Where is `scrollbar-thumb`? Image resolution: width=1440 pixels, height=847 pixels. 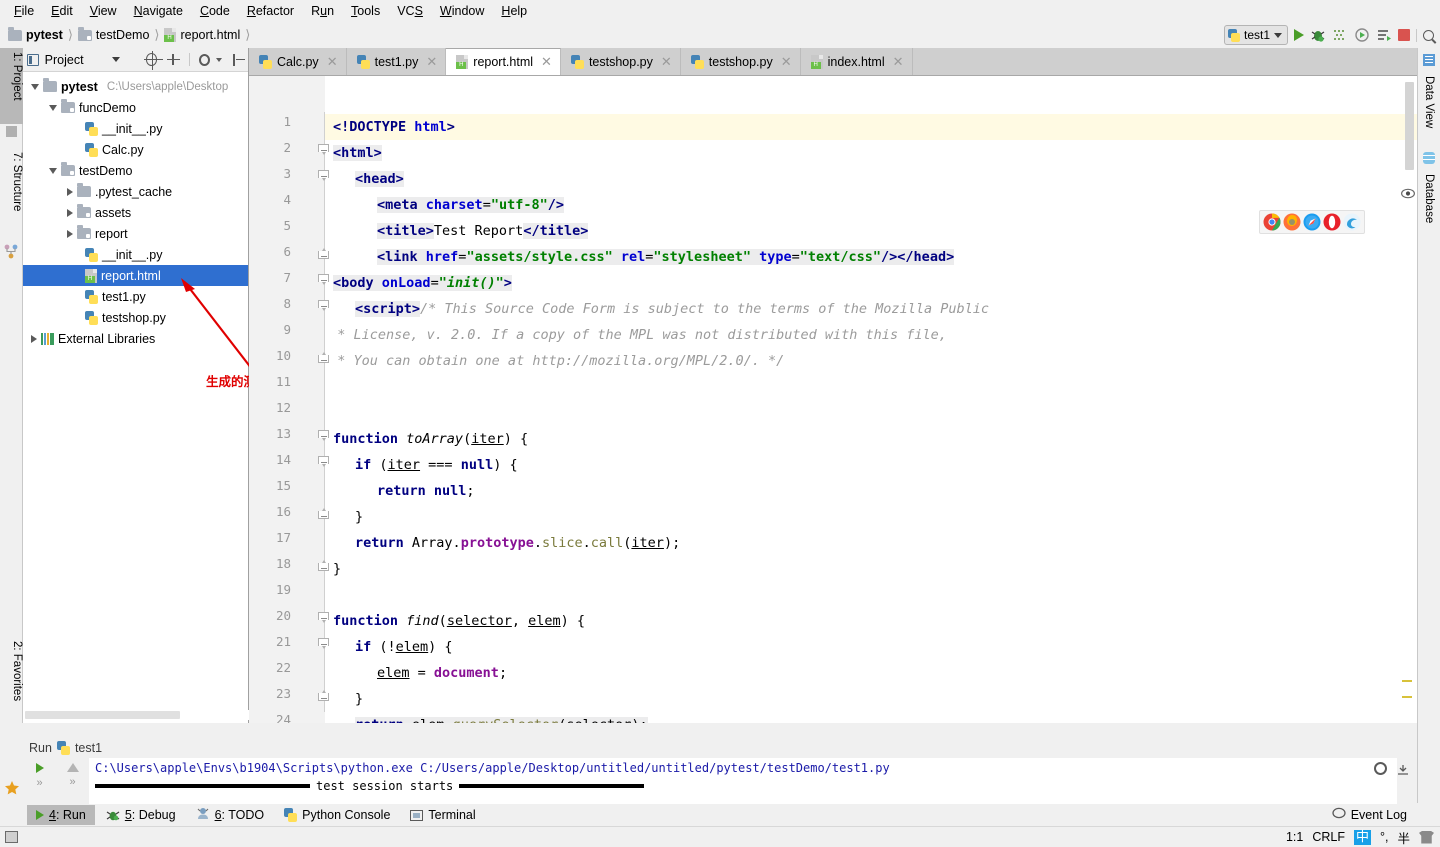 scrollbar-thumb is located at coordinates (102, 715).